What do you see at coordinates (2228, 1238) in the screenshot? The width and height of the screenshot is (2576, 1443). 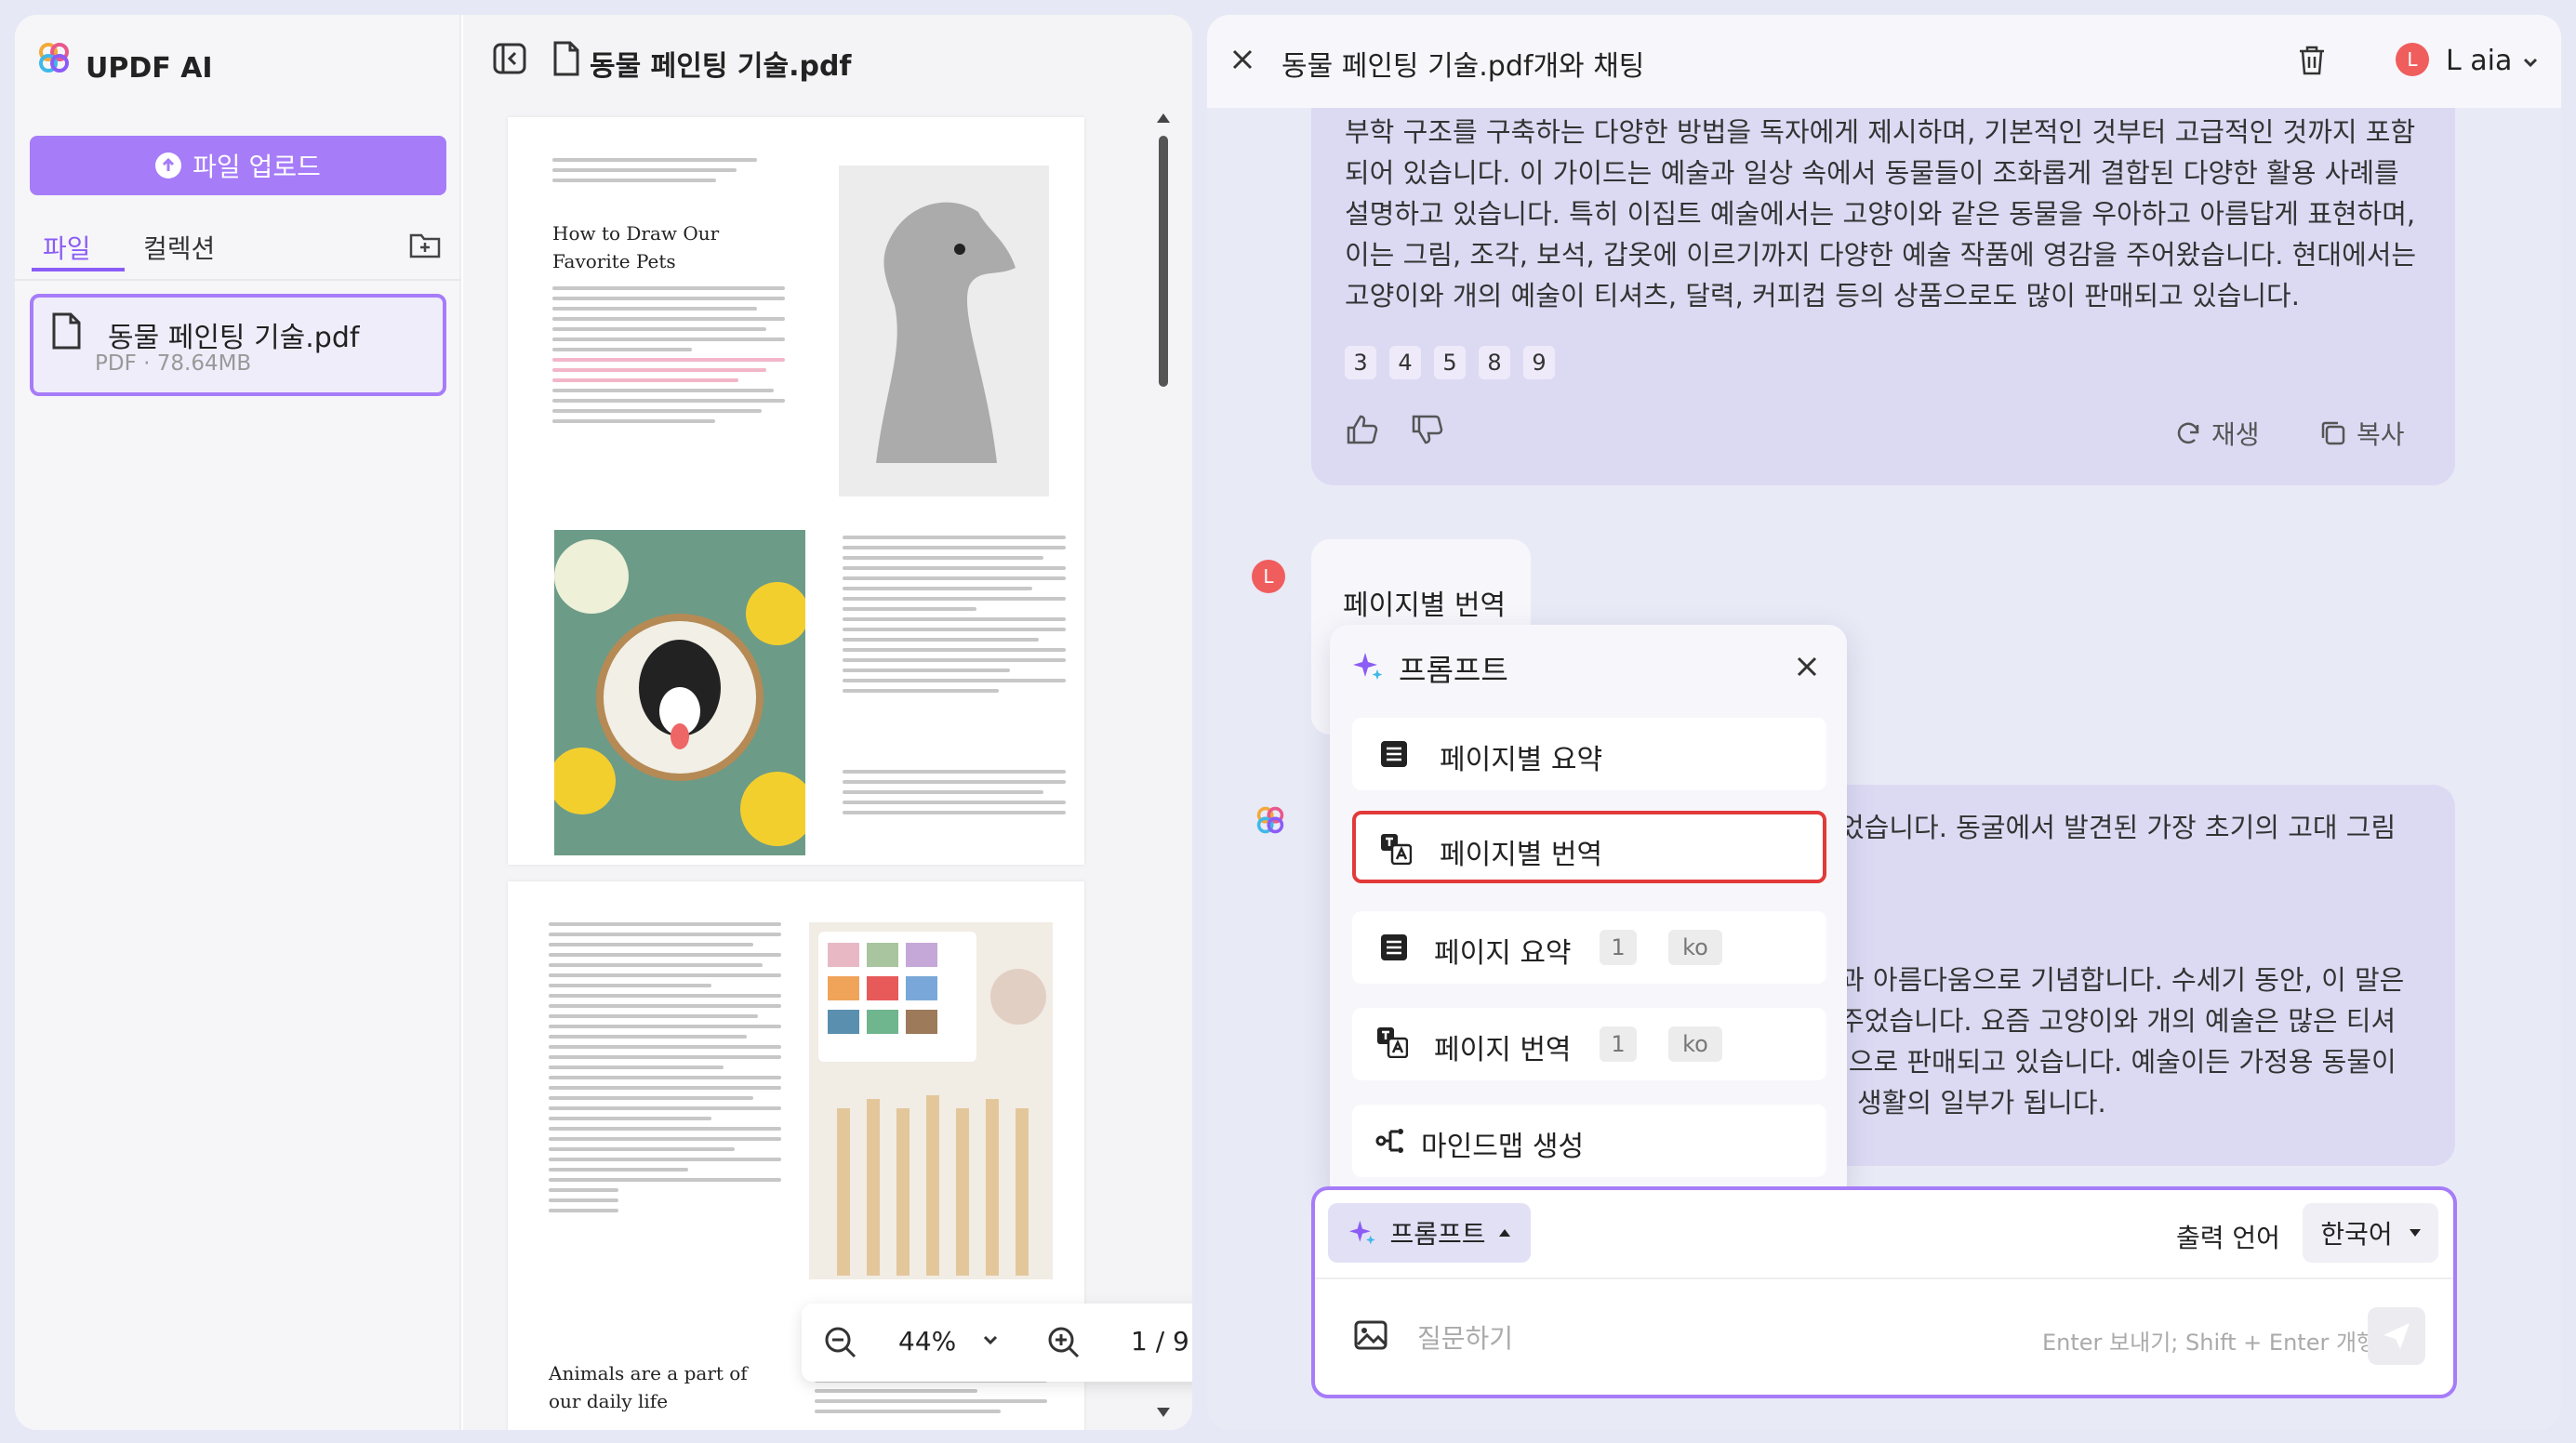 I see `output-language-label: 출력 언어` at bounding box center [2228, 1238].